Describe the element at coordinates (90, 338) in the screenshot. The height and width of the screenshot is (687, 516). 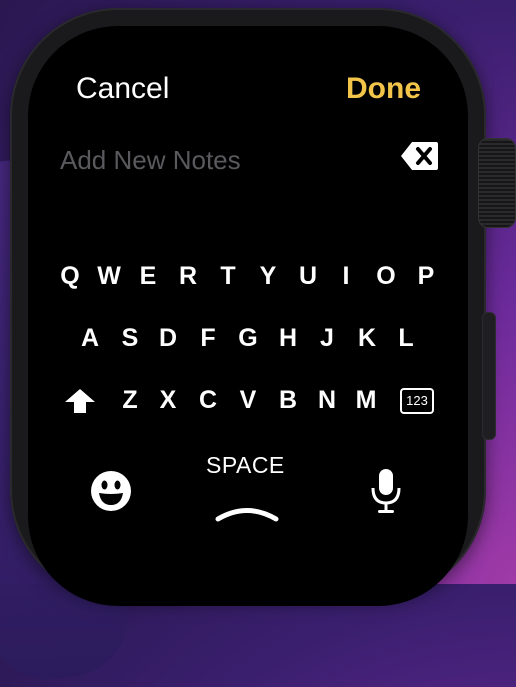
I see `key-a: A` at that location.